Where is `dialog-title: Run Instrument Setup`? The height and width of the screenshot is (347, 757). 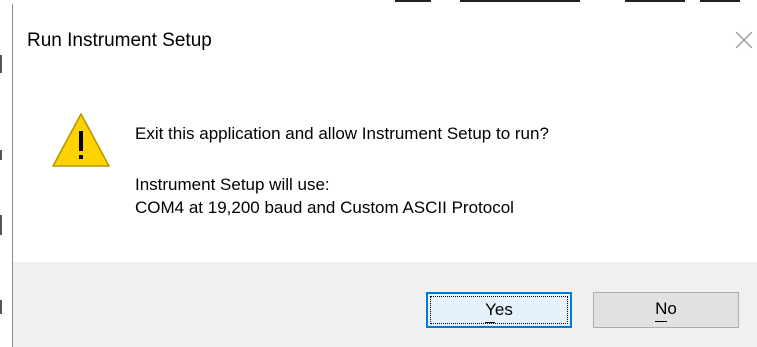 dialog-title: Run Instrument Setup is located at coordinates (119, 40).